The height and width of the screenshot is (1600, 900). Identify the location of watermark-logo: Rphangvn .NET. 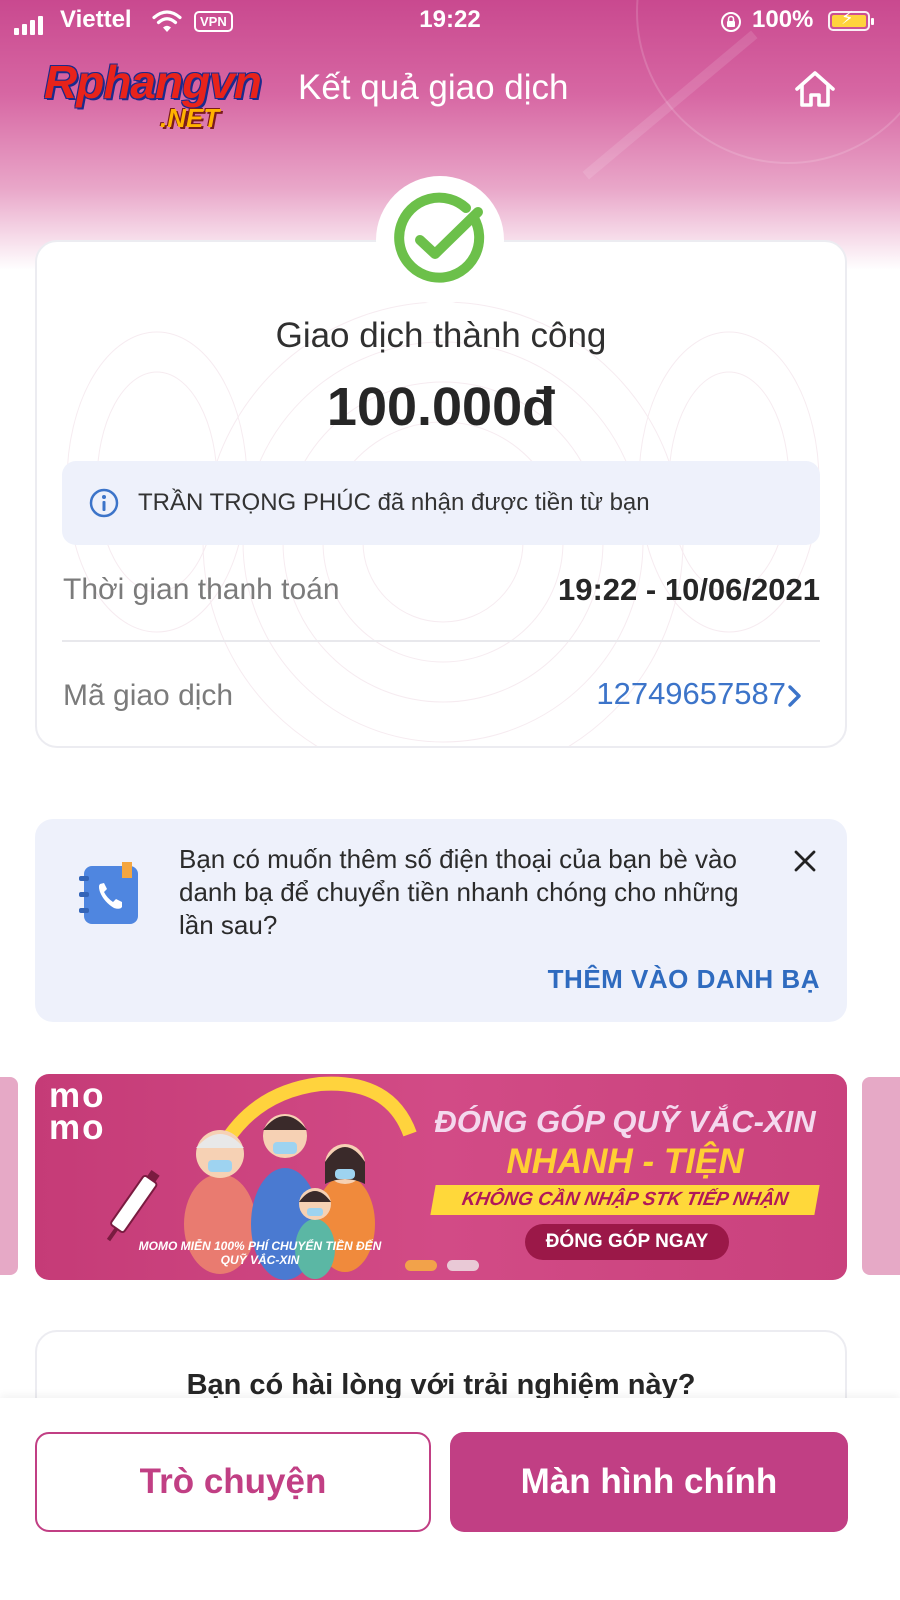
(179, 97).